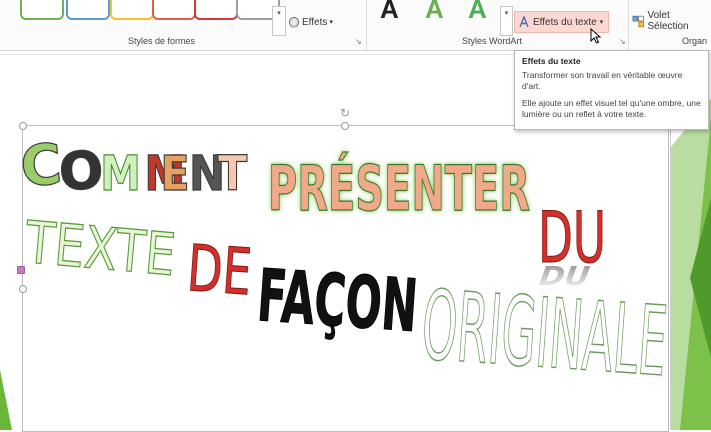  I want to click on wordart-word-facon: FAÇON, so click(337, 300).